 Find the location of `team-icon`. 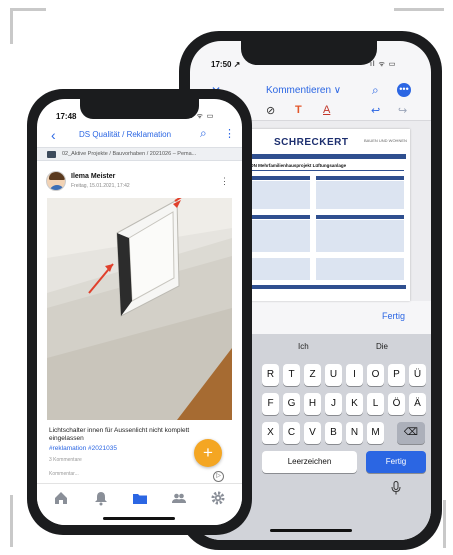

team-icon is located at coordinates (179, 498).